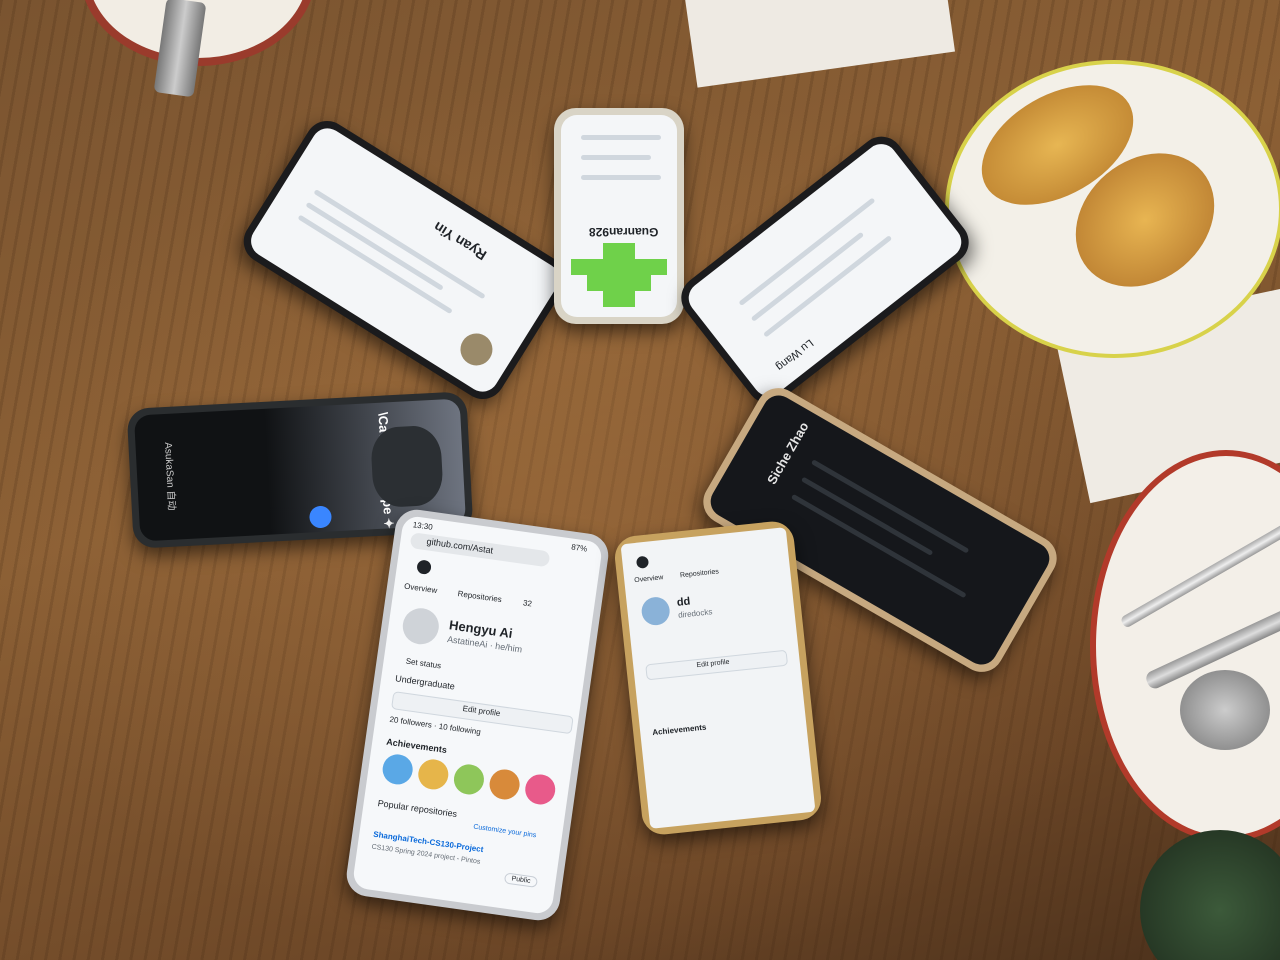  I want to click on profile-name: dd, so click(683, 602).